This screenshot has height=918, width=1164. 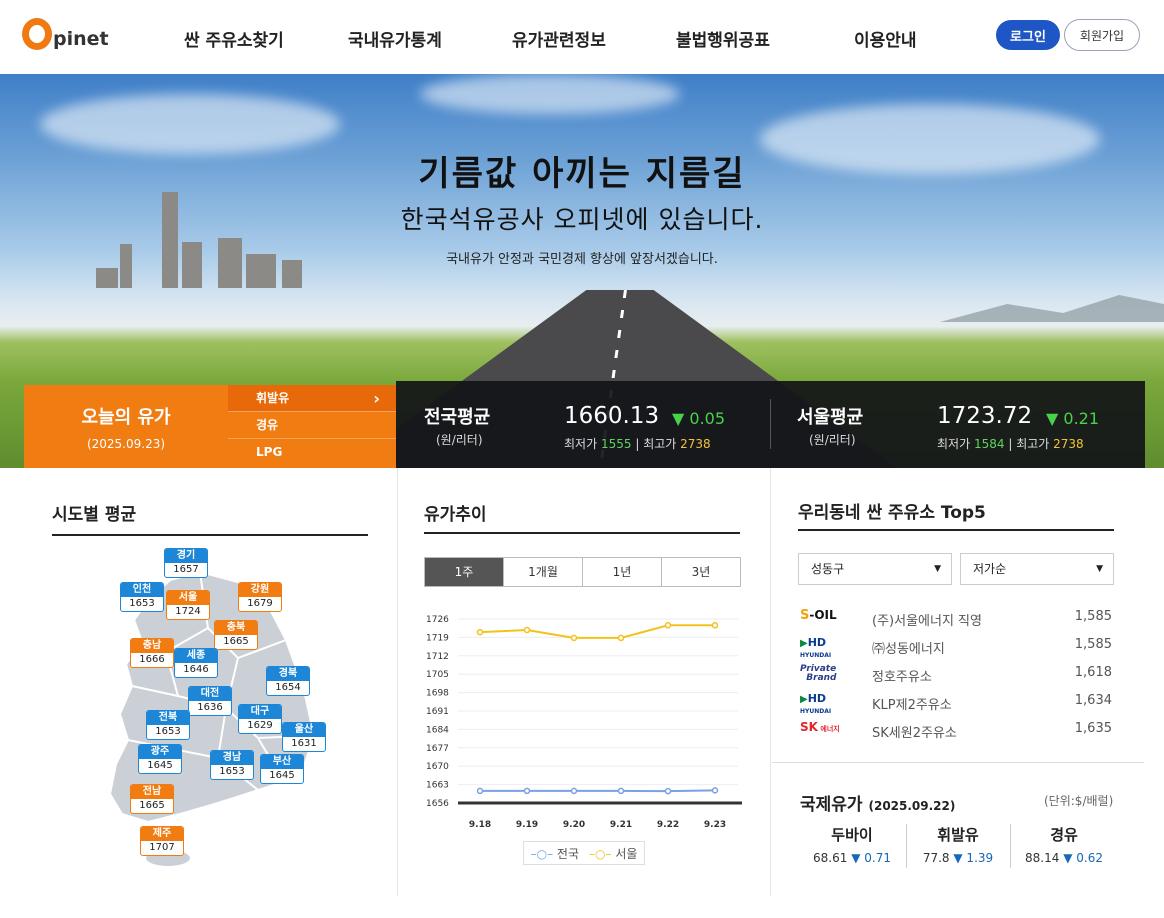 I want to click on nav-illegal-disclosure: 불법행위공표, so click(x=723, y=38).